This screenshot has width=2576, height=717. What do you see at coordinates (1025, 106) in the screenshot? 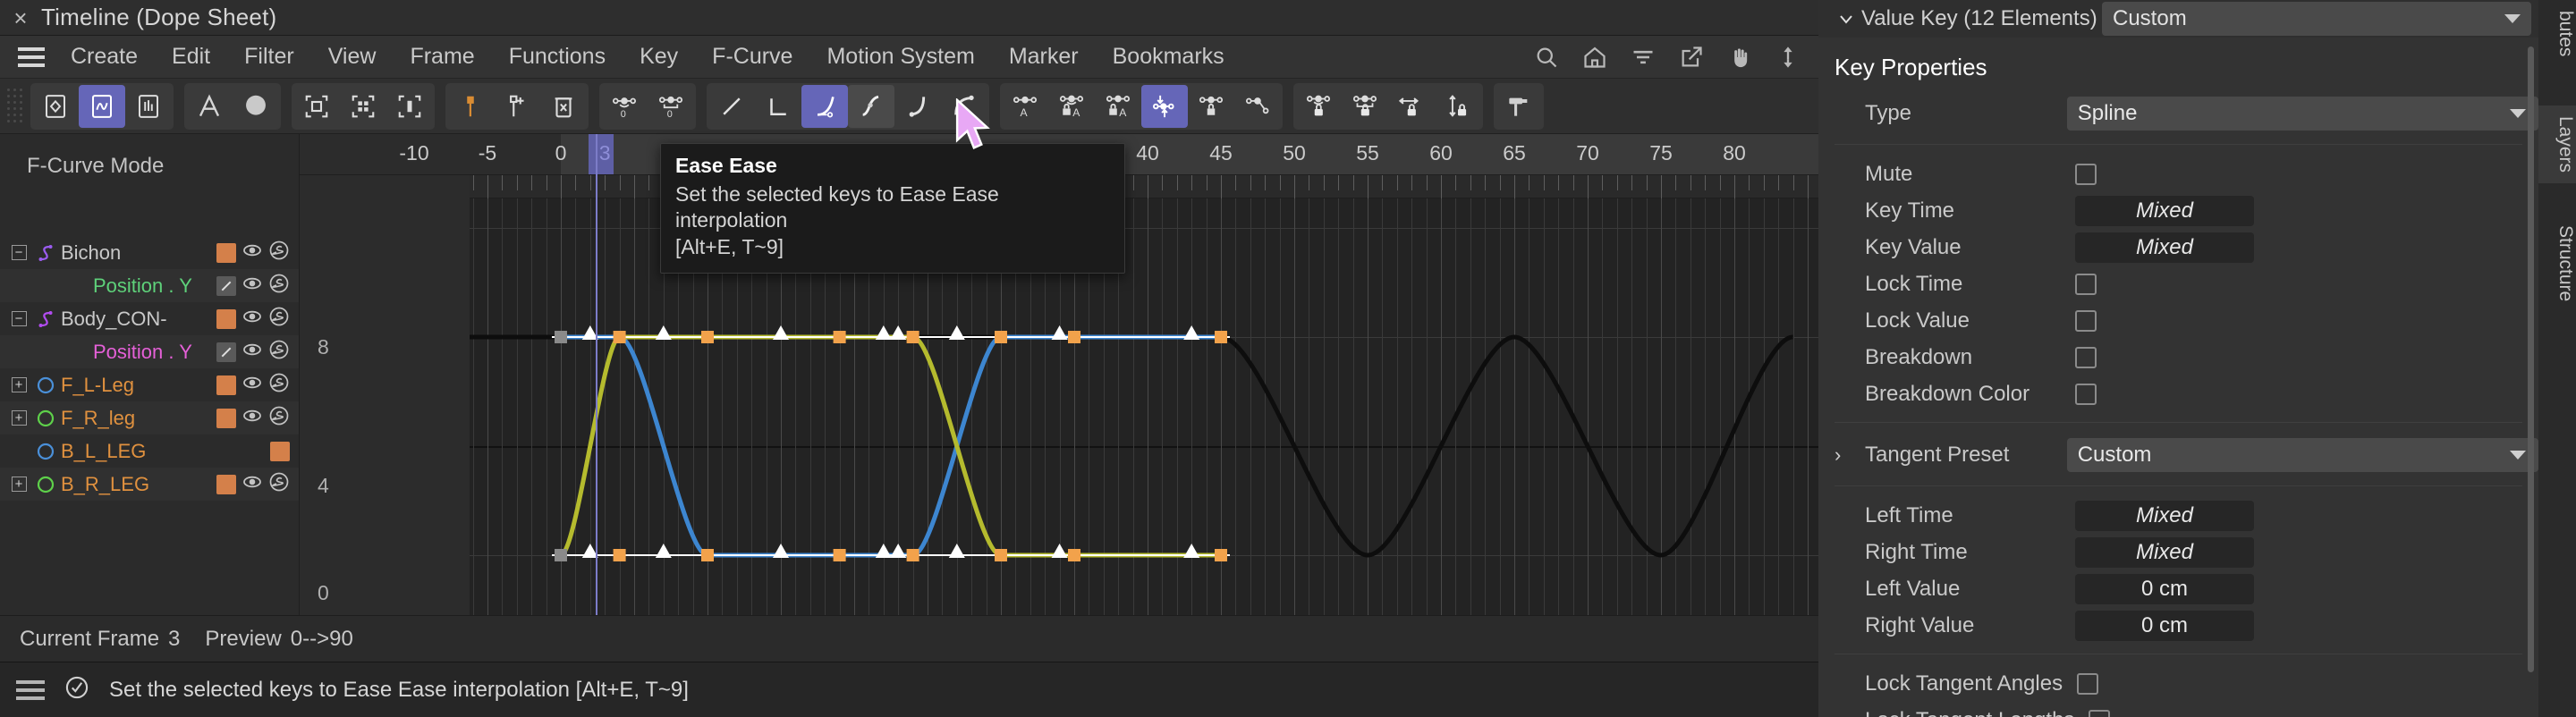
I see `auto-tangent-button: A` at bounding box center [1025, 106].